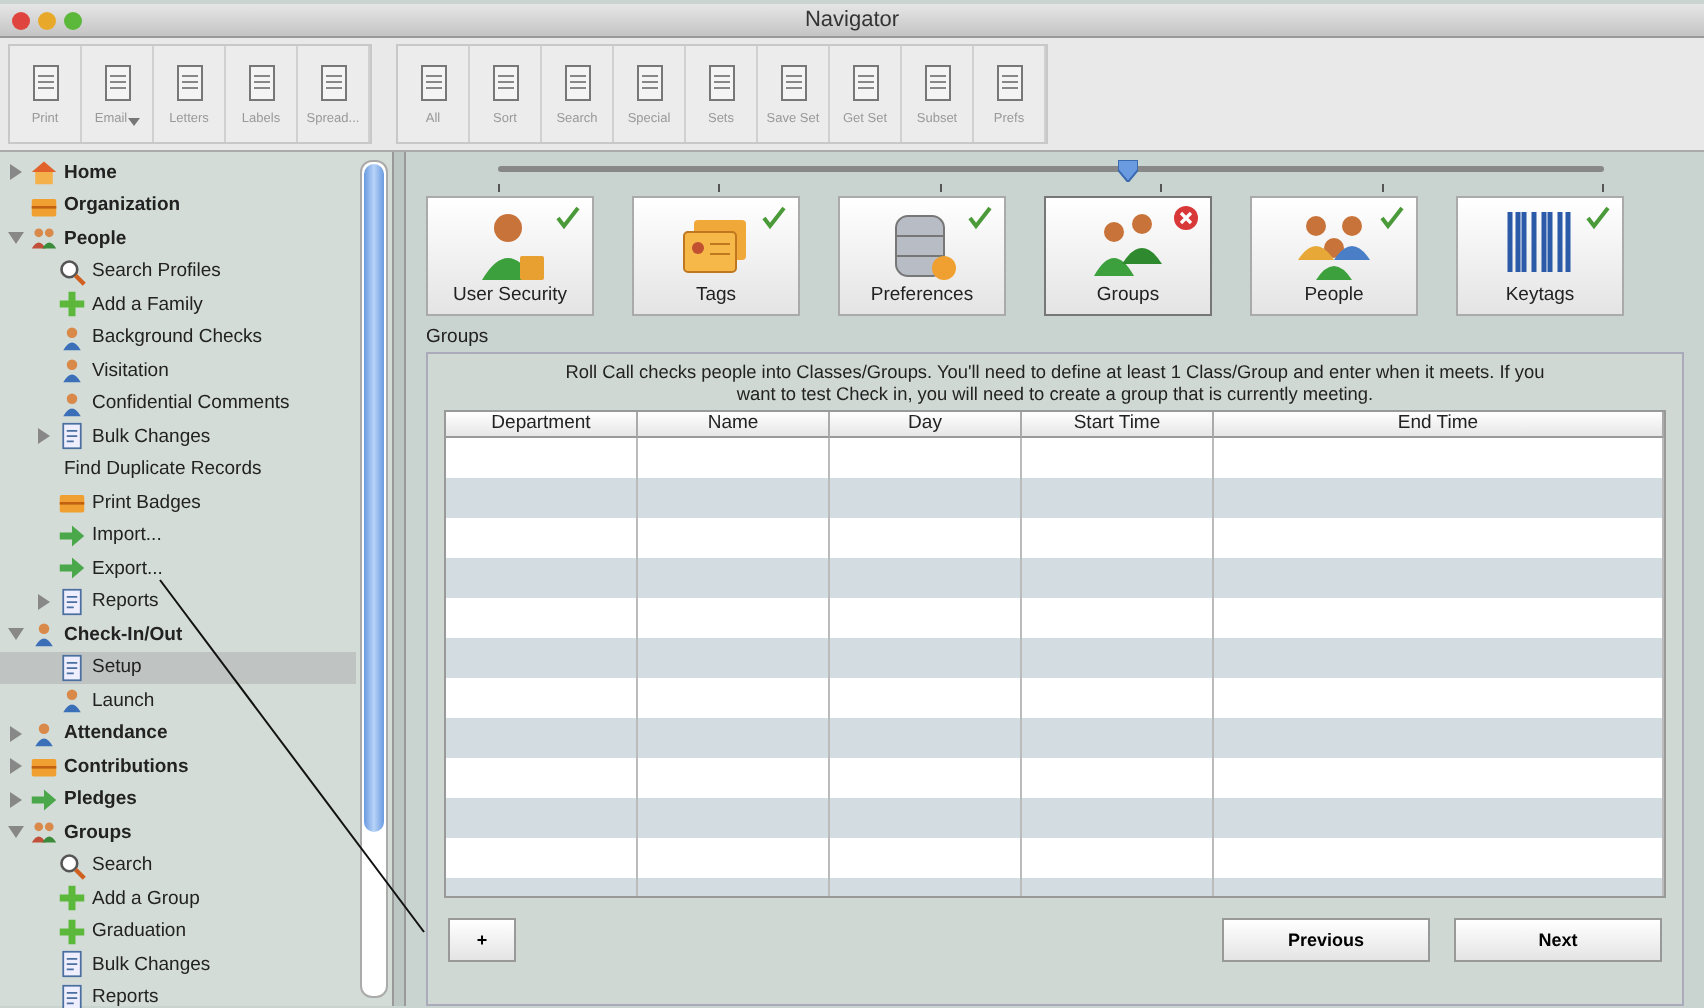 The height and width of the screenshot is (1008, 1704). I want to click on step-tile: People, so click(1334, 256).